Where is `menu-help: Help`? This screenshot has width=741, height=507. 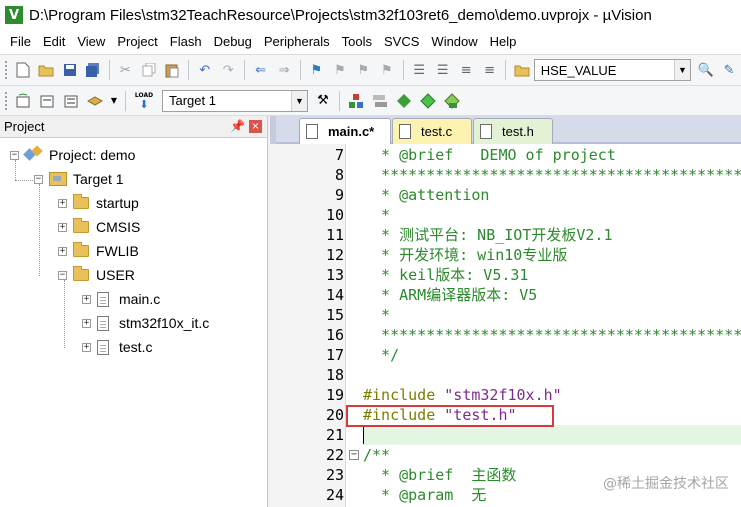 menu-help: Help is located at coordinates (503, 42).